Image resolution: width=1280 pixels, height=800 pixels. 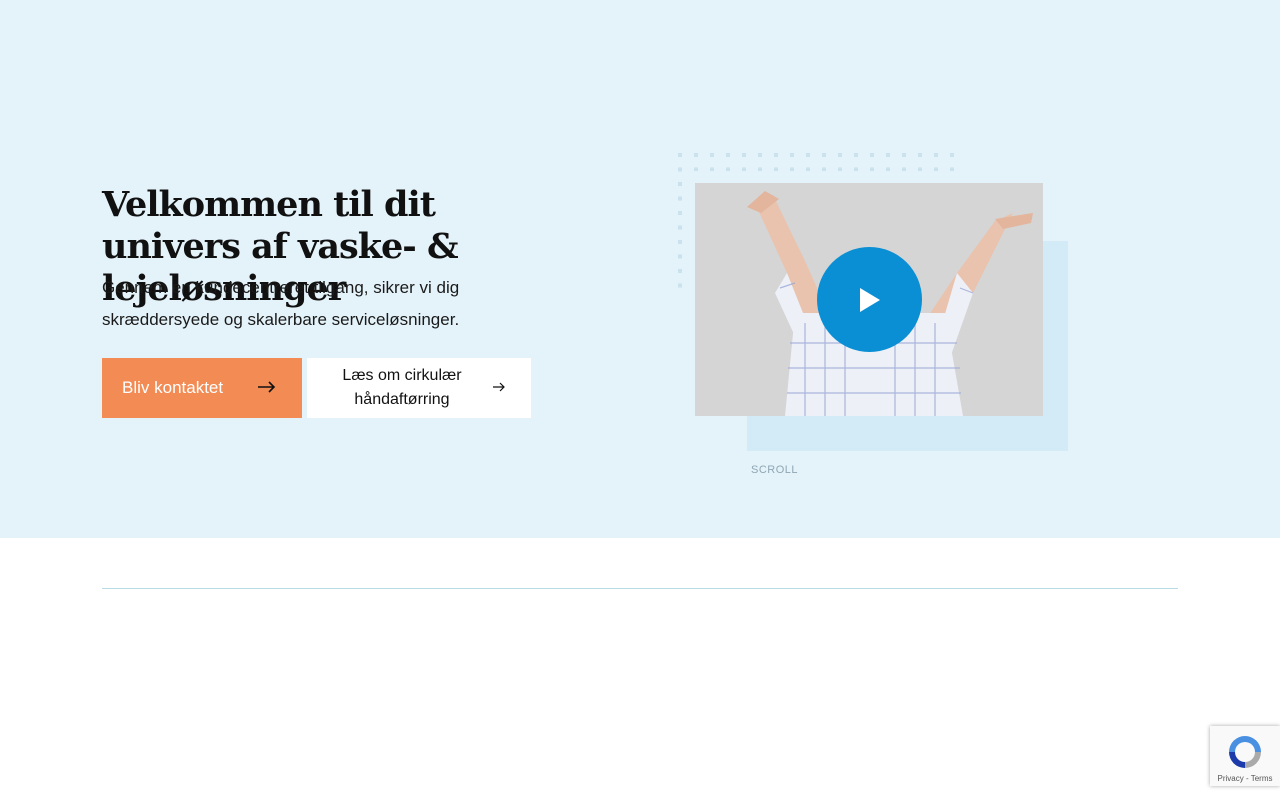 I want to click on contact-button: Bliv kontaktet, so click(x=202, y=388).